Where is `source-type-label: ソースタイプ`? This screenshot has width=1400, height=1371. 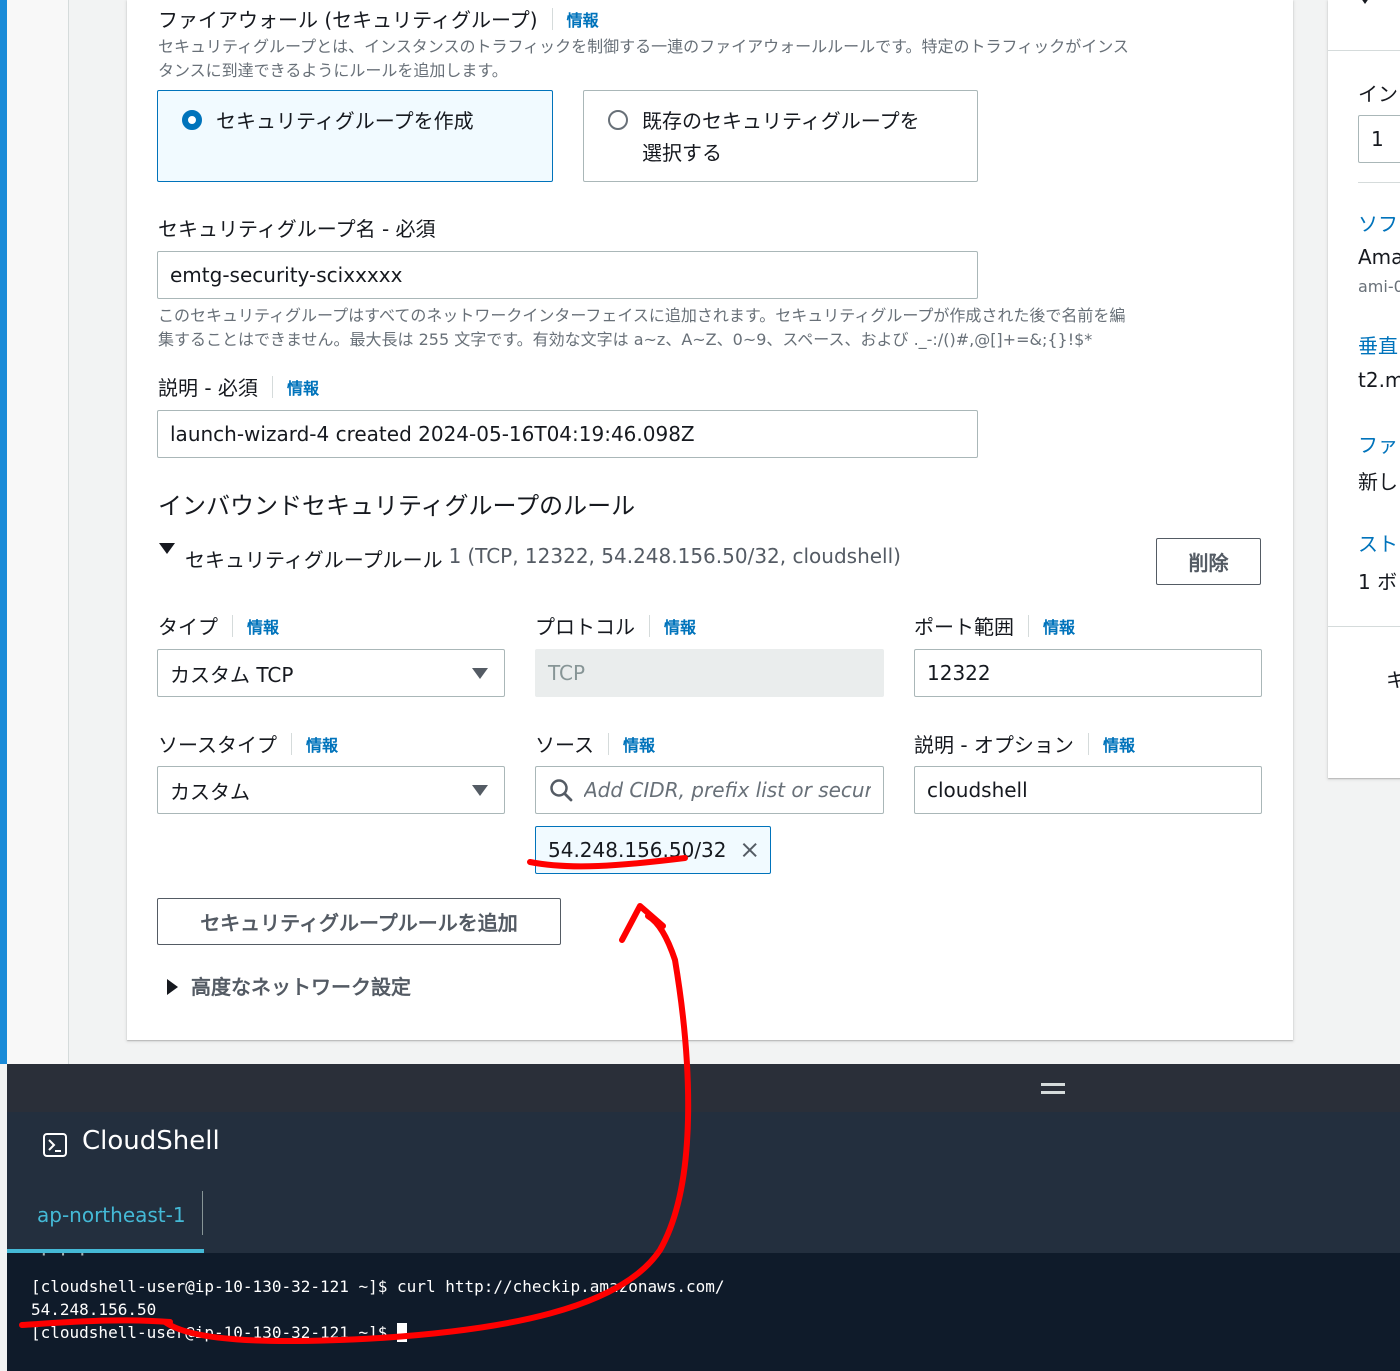 source-type-label: ソースタイプ is located at coordinates (217, 745).